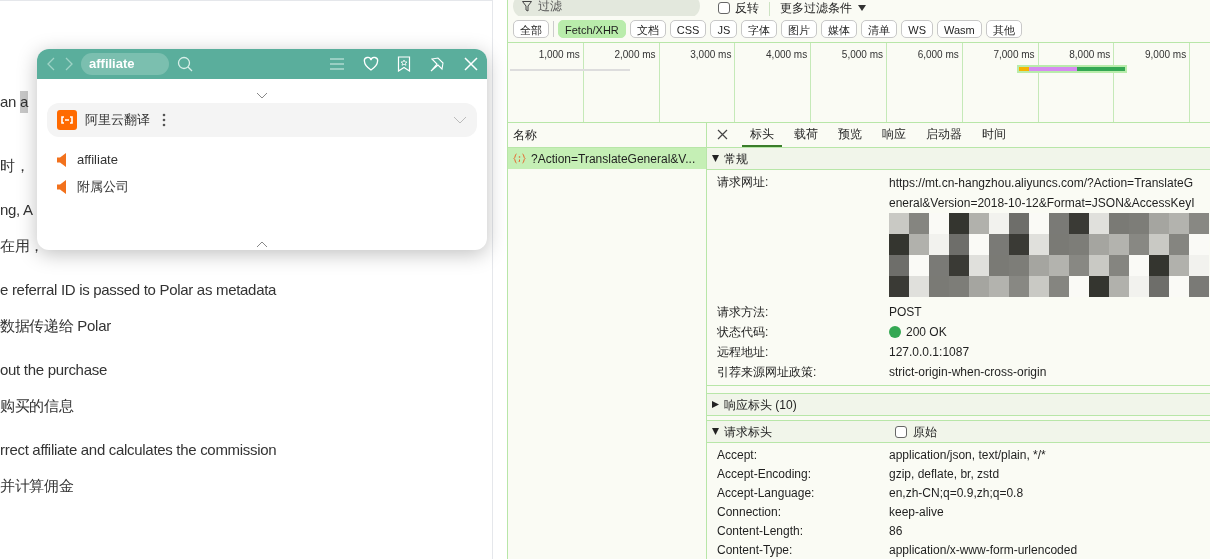 The width and height of the screenshot is (1210, 559). I want to click on section-header: 响应标头 (10), so click(958, 405).